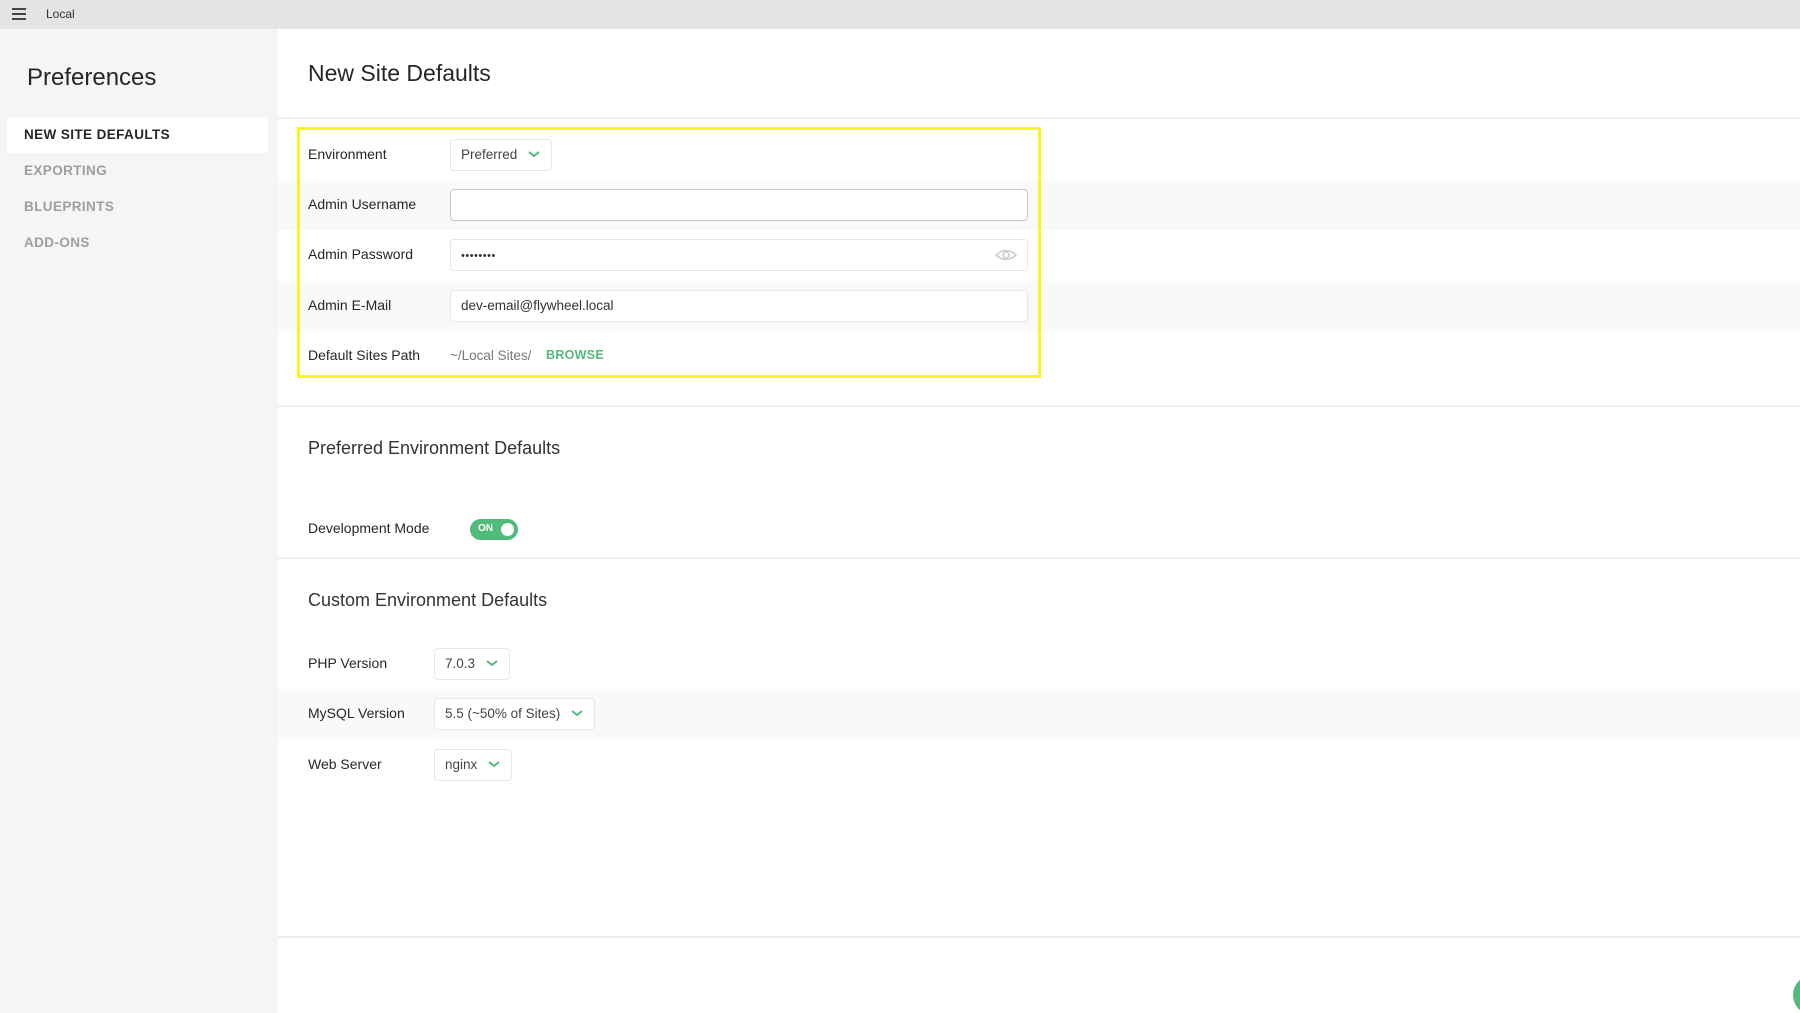 Image resolution: width=1800 pixels, height=1013 pixels. What do you see at coordinates (1039, 306) in the screenshot?
I see `admin-email-row: Admin E-Mail dev-email@flywheel.local` at bounding box center [1039, 306].